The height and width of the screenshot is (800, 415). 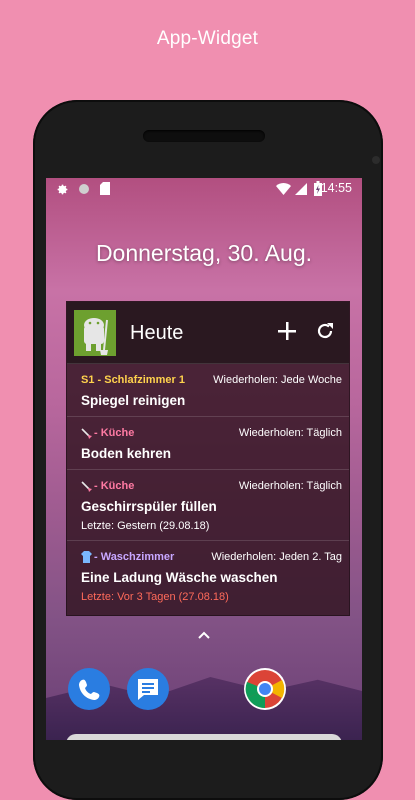 I want to click on task-last-done-overdue: Letzte: Vor 3 Tagen (27.08.18), so click(x=155, y=597).